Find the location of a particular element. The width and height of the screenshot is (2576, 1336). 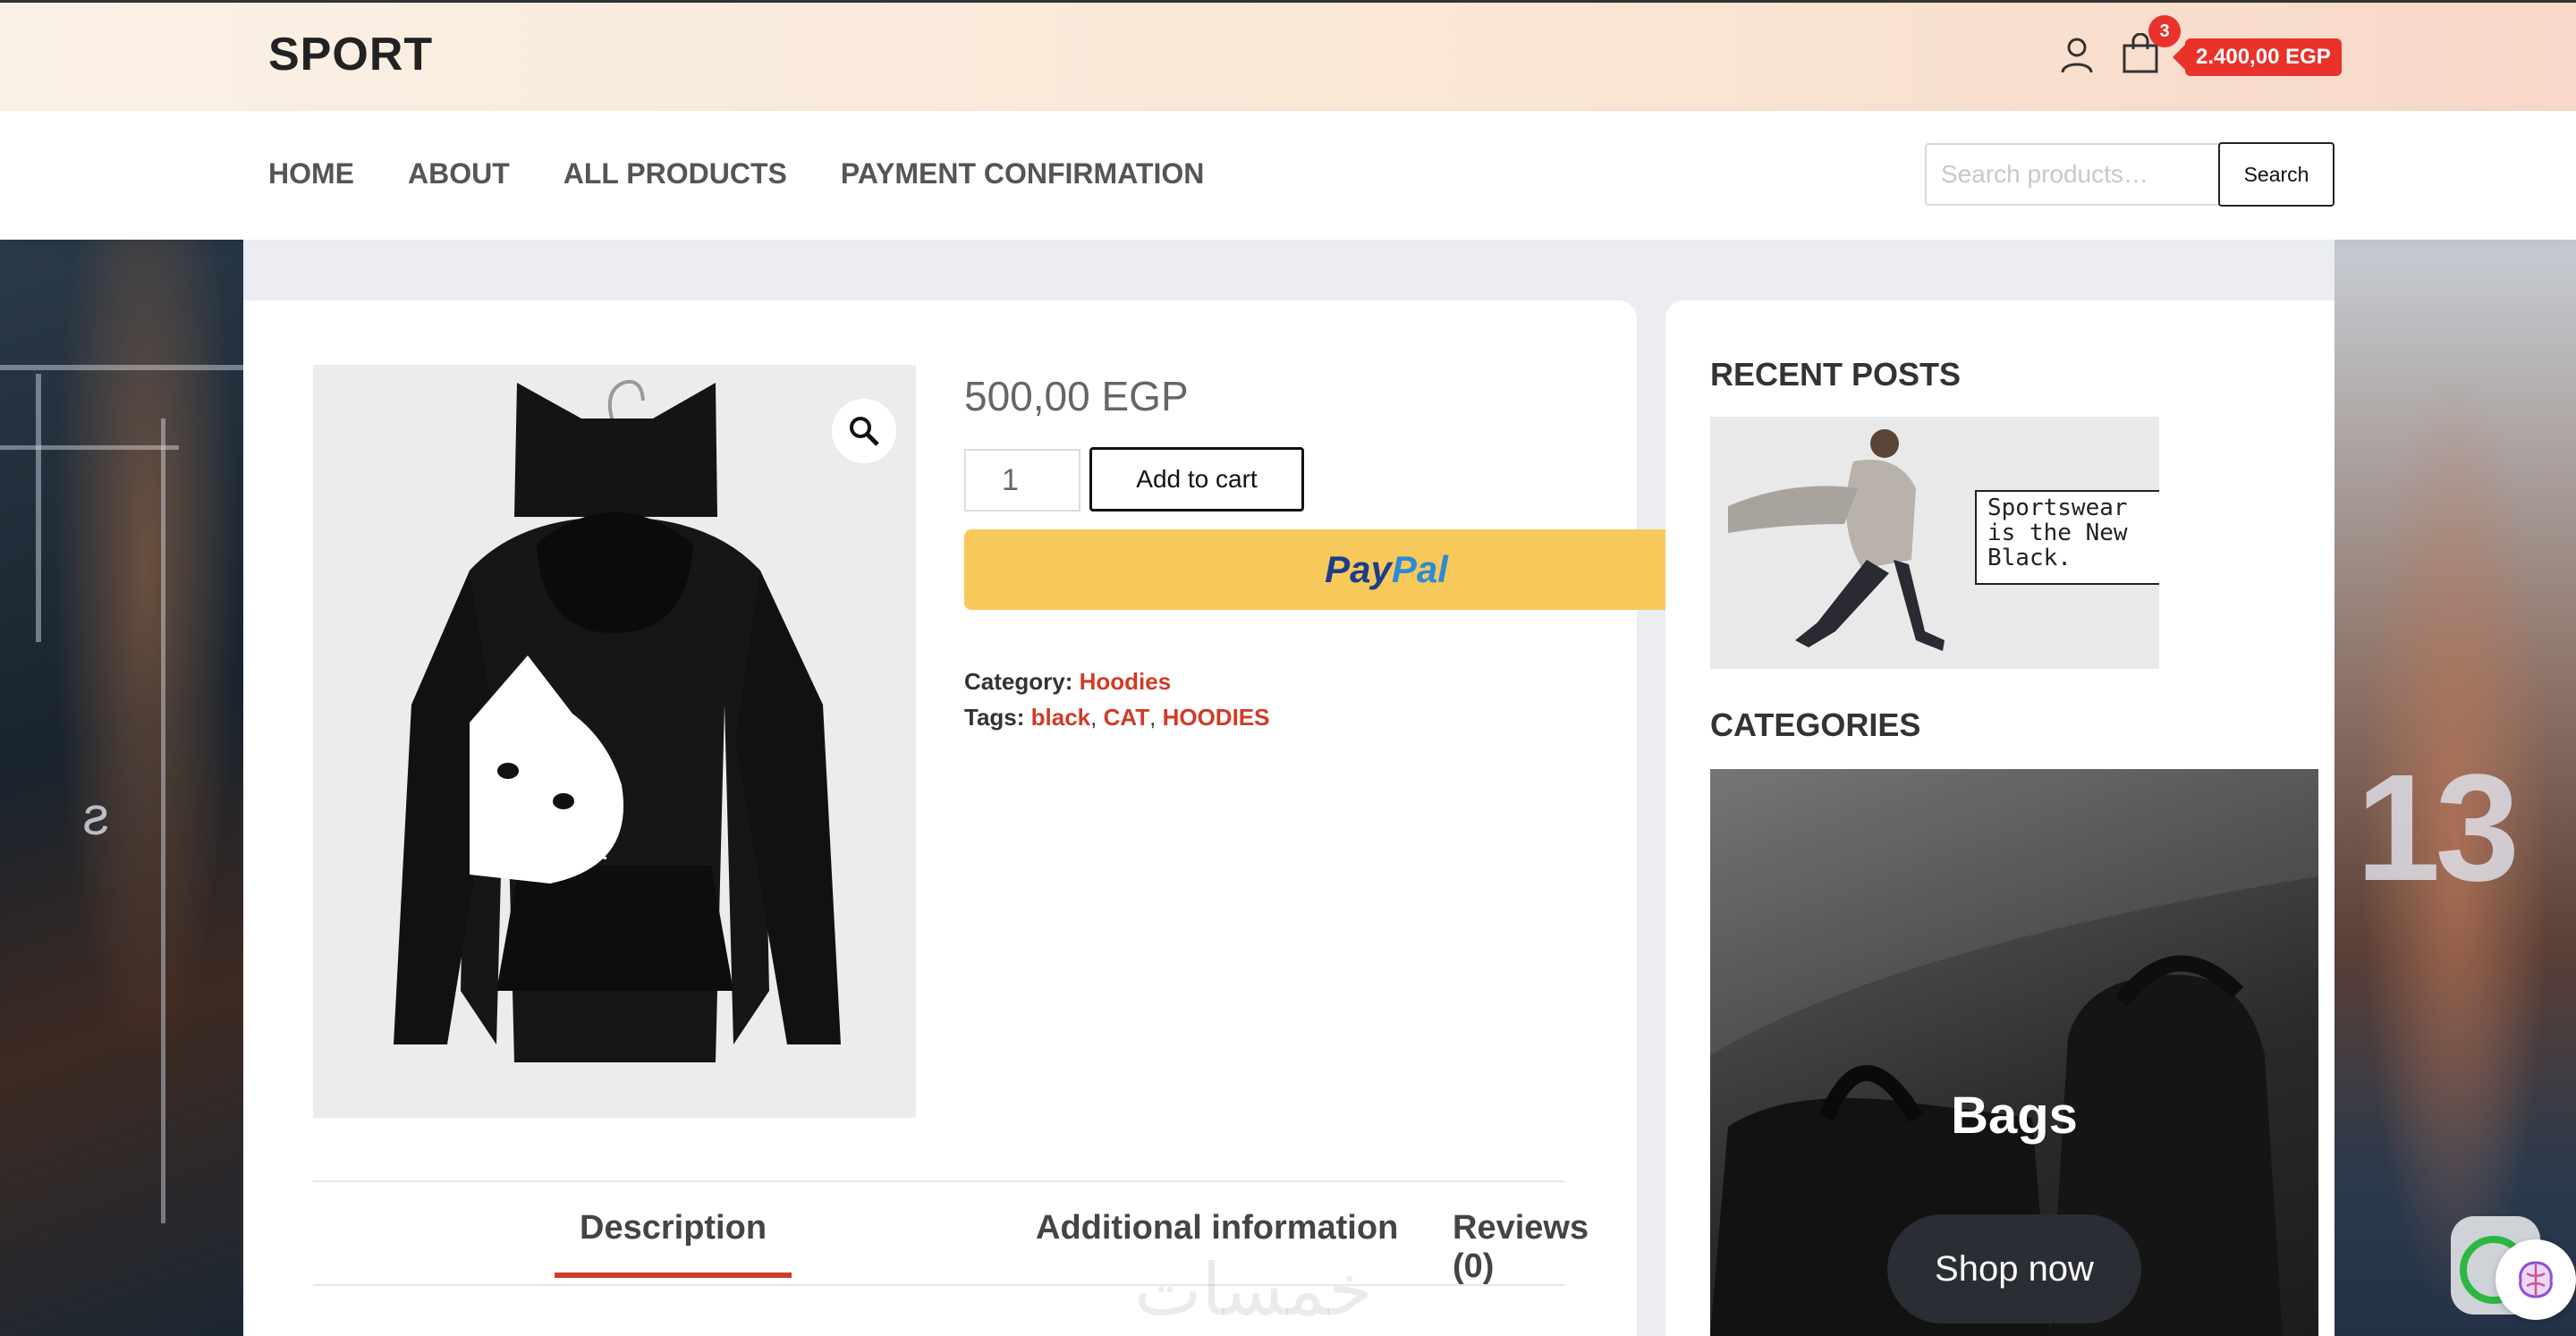

recent-post-thumbnail: Sportswear is the New Black. is located at coordinates (1934, 543).